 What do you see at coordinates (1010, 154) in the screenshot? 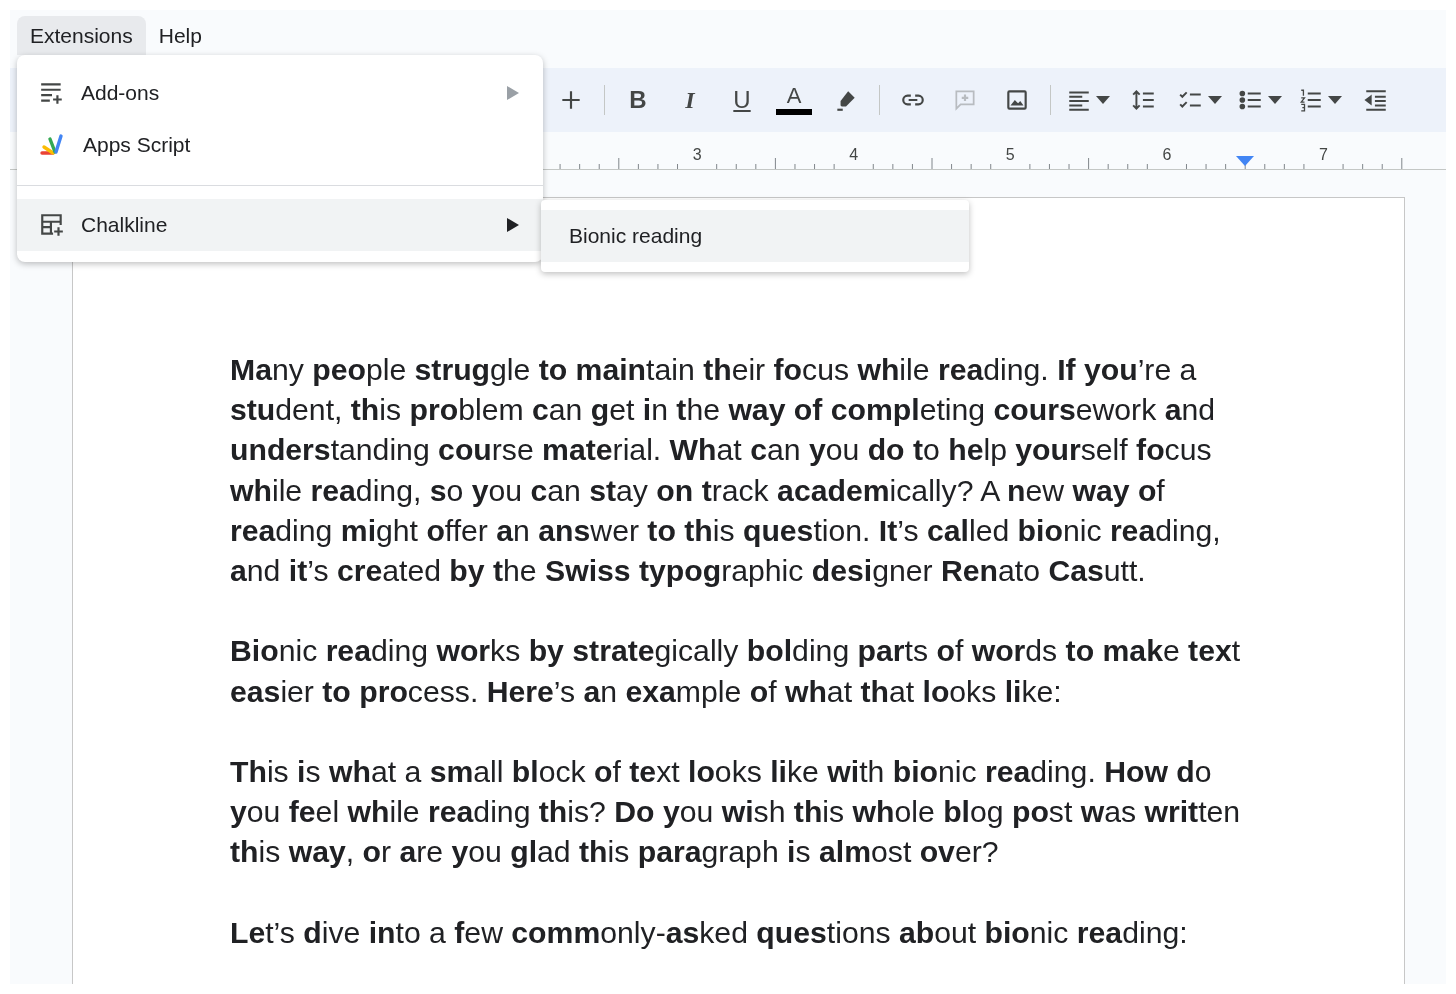
I see `ruler-number: 5` at bounding box center [1010, 154].